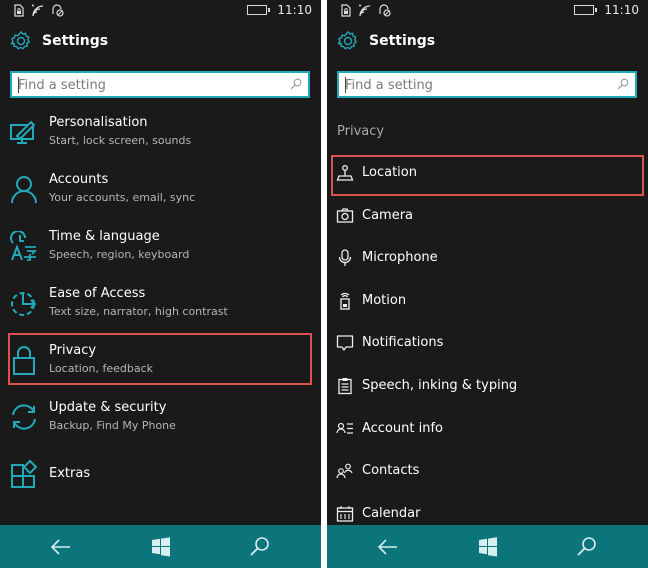  What do you see at coordinates (344, 471) in the screenshot?
I see `contacts-icon` at bounding box center [344, 471].